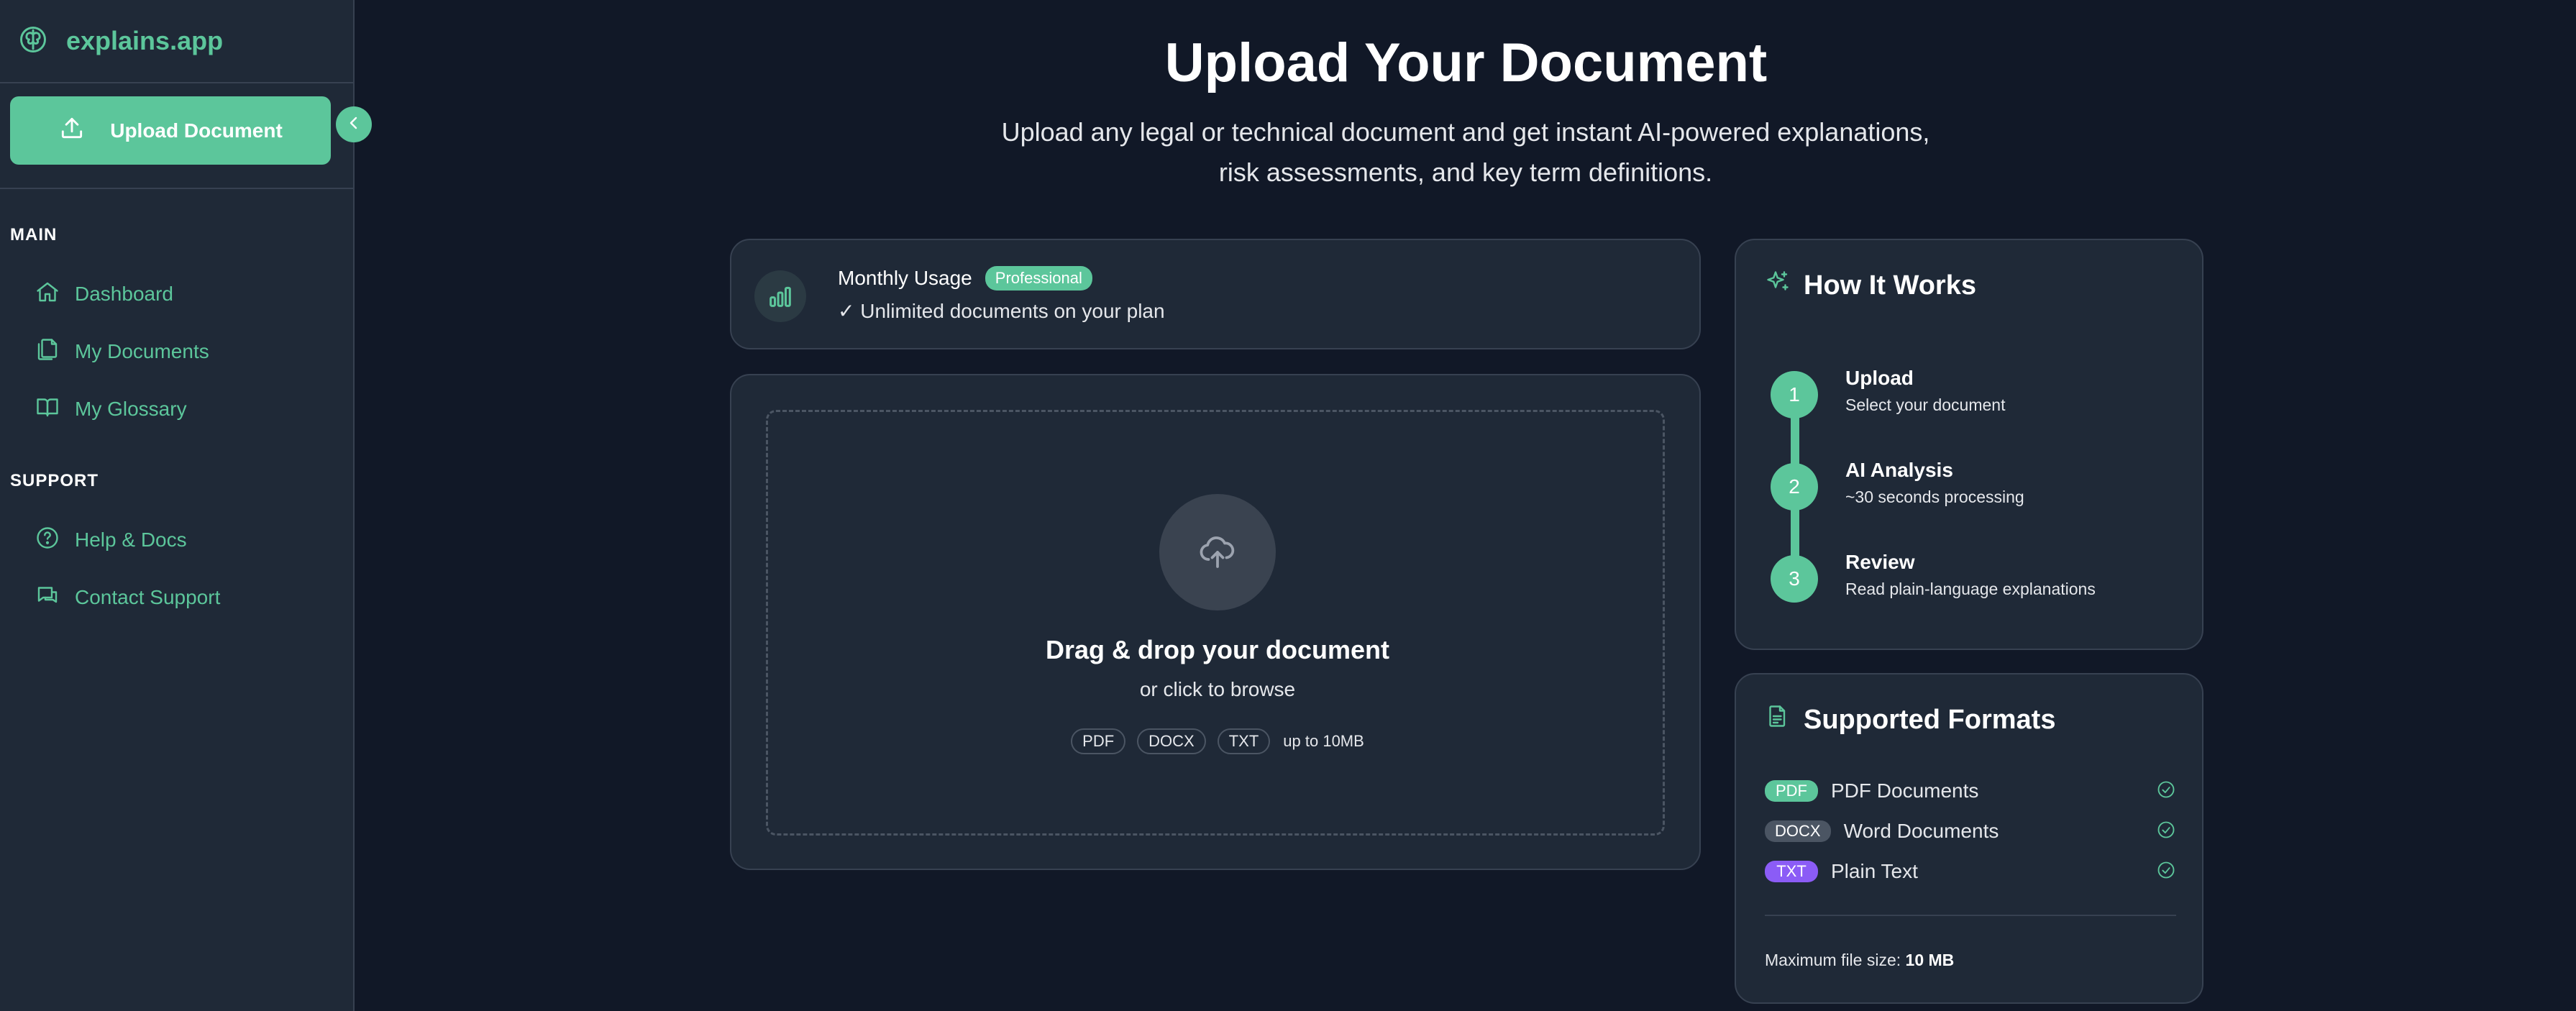 This screenshot has width=2576, height=1011. I want to click on step-title: AI Analysis, so click(1899, 470).